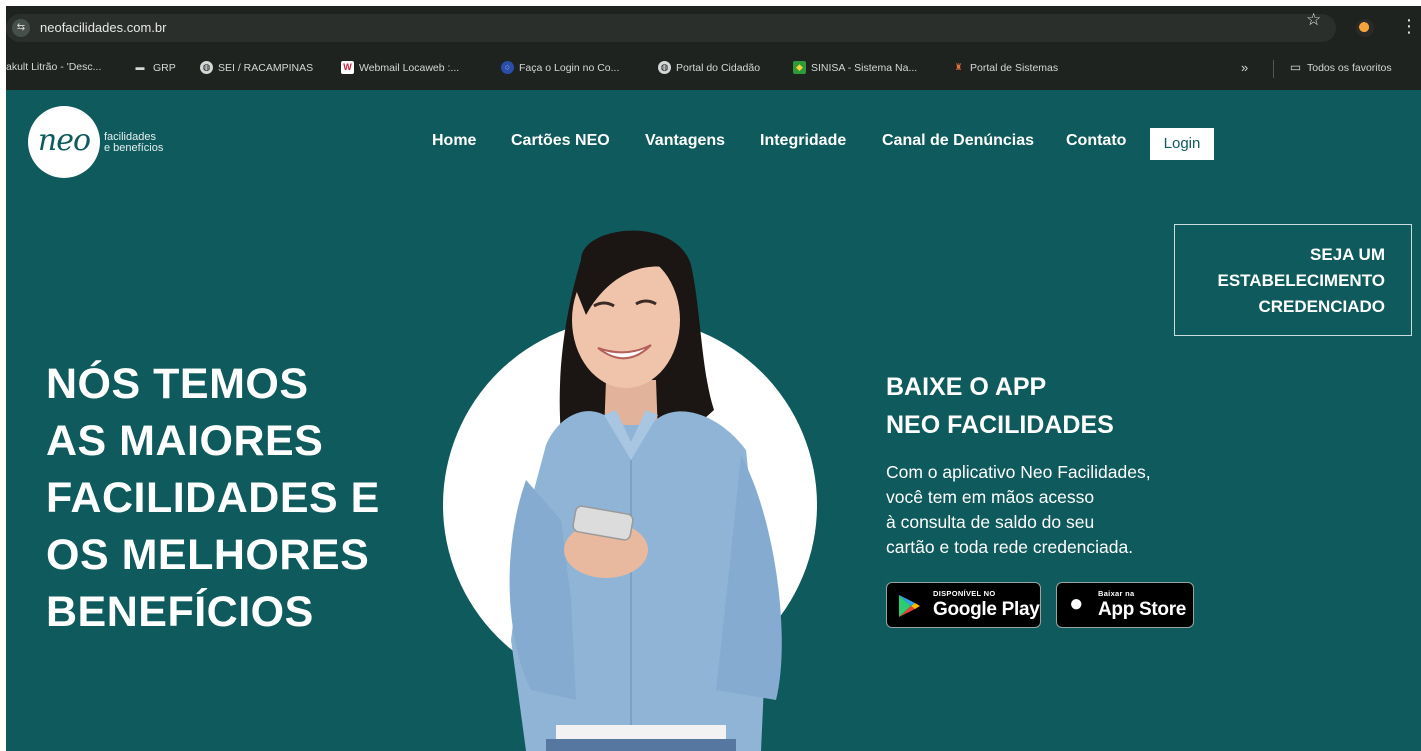  What do you see at coordinates (1244, 67) in the screenshot?
I see `more-bookmarks-button: »` at bounding box center [1244, 67].